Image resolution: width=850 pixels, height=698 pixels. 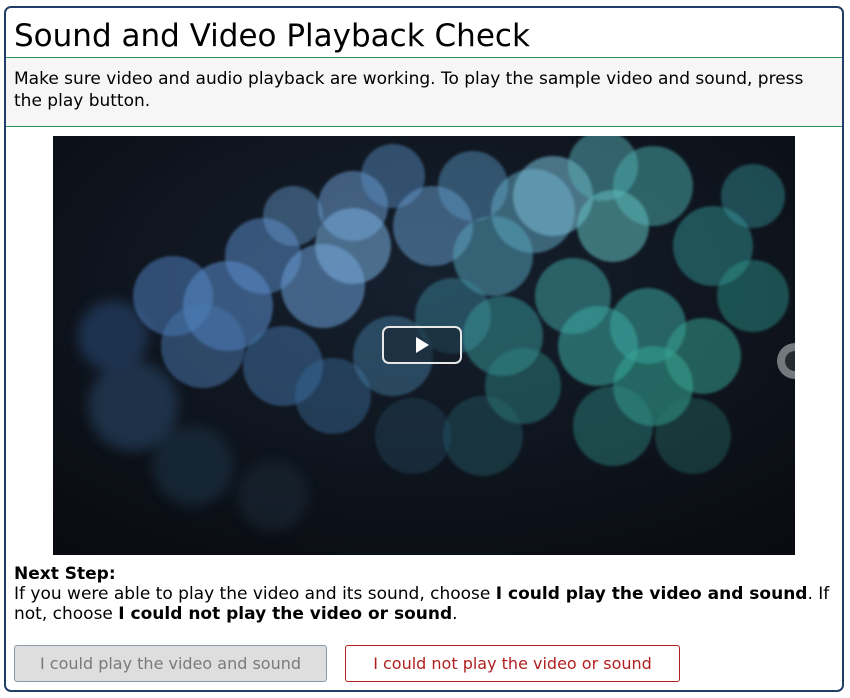 I want to click on dialog-title: Sound and Video Playback Check, so click(x=272, y=36).